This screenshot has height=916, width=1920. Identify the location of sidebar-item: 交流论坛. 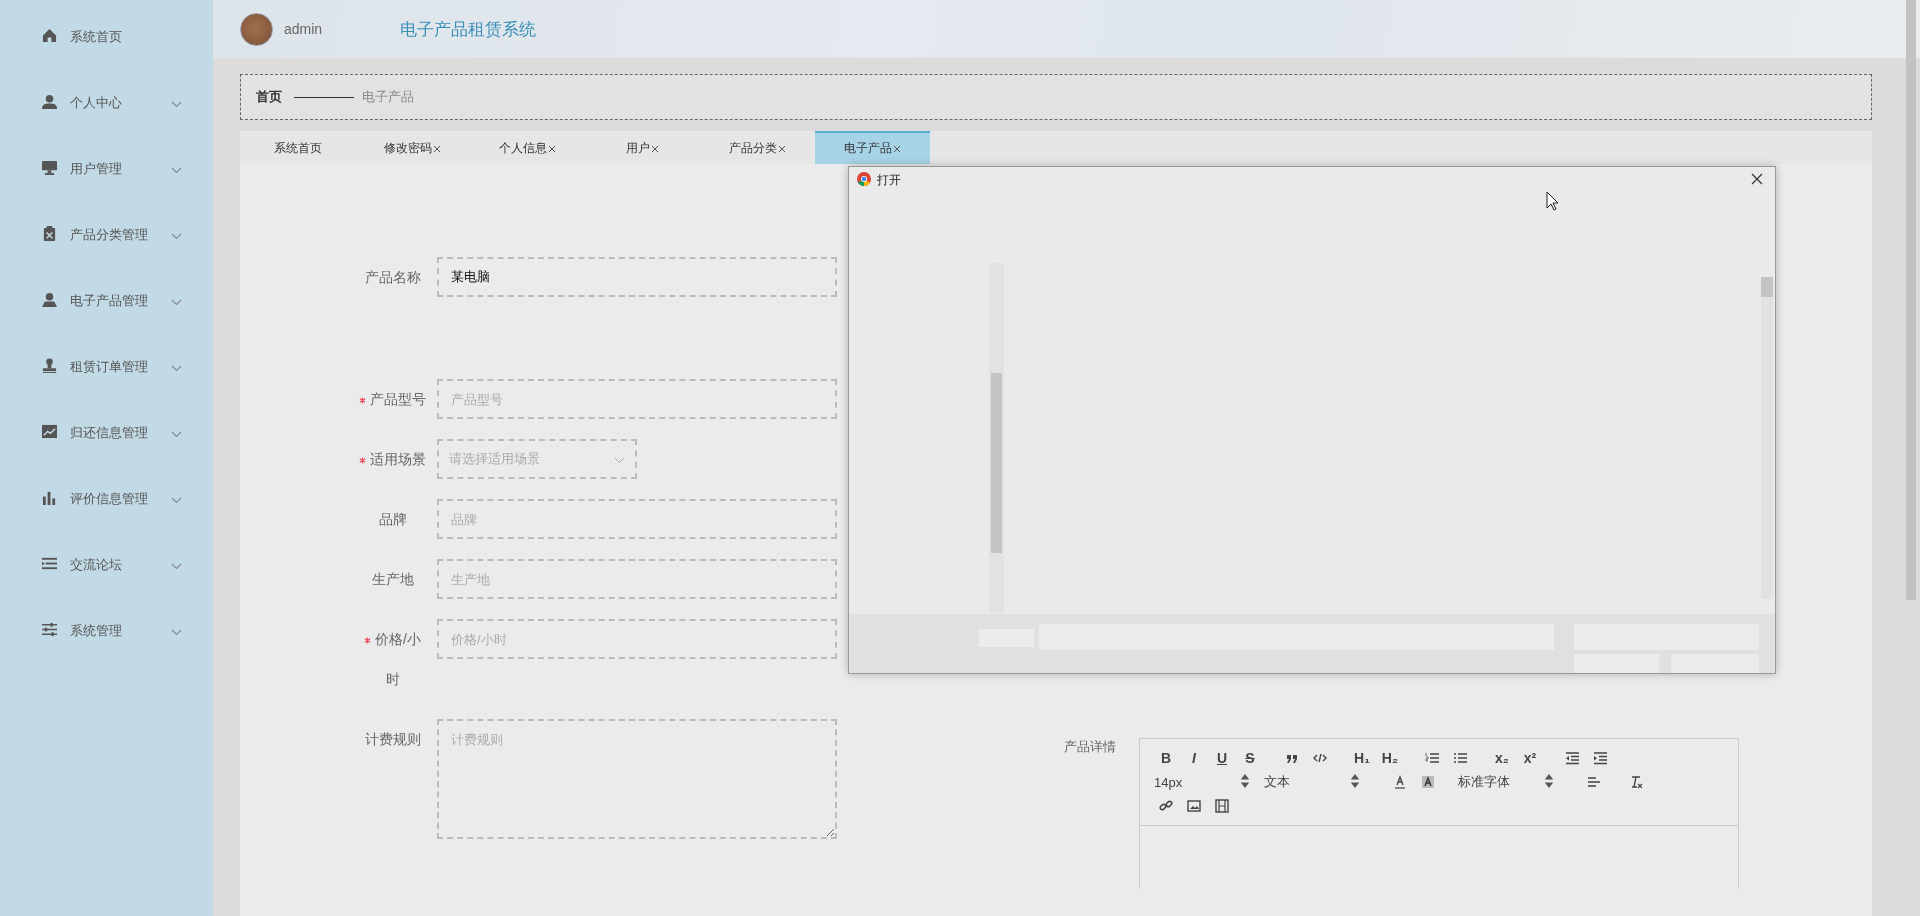
(106, 565).